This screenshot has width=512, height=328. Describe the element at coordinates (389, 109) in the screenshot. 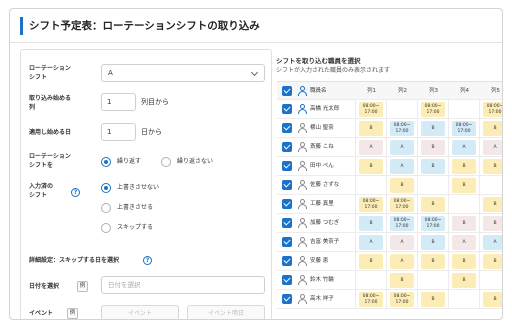

I see `table-row: 高橋 光太郎 08:00~ 17:00 08:00~ 17:00 08:00~ 17:00` at that location.